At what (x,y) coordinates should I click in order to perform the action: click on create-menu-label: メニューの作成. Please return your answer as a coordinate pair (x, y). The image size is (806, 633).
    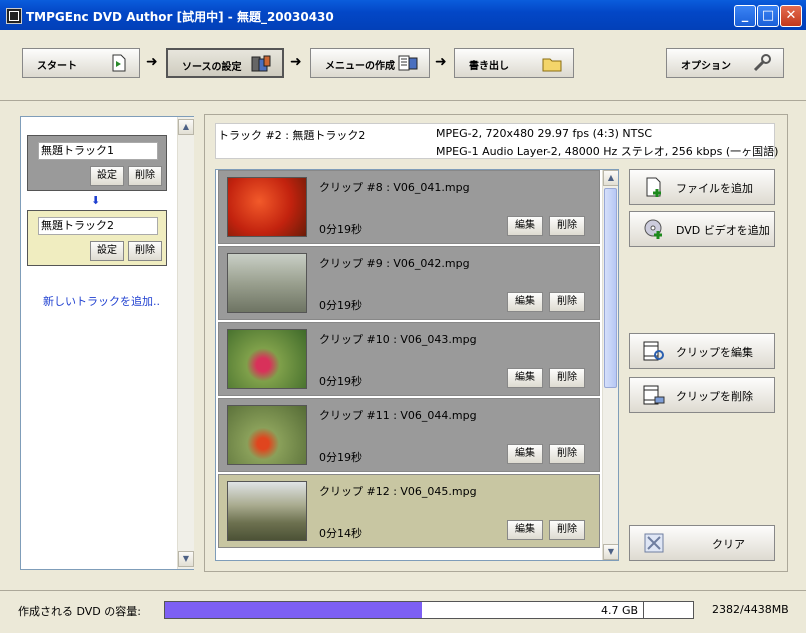
    Looking at the image, I should click on (360, 66).